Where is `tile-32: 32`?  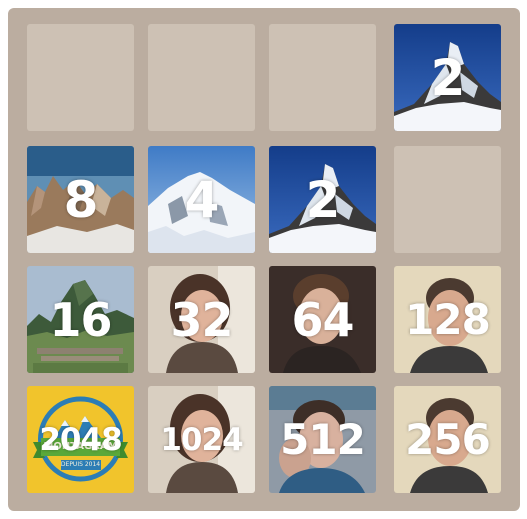 tile-32: 32 is located at coordinates (201, 319).